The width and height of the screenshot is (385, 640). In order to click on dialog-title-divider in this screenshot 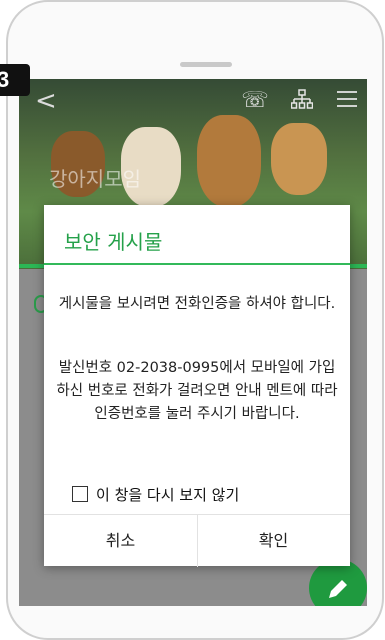, I will do `click(197, 264)`.